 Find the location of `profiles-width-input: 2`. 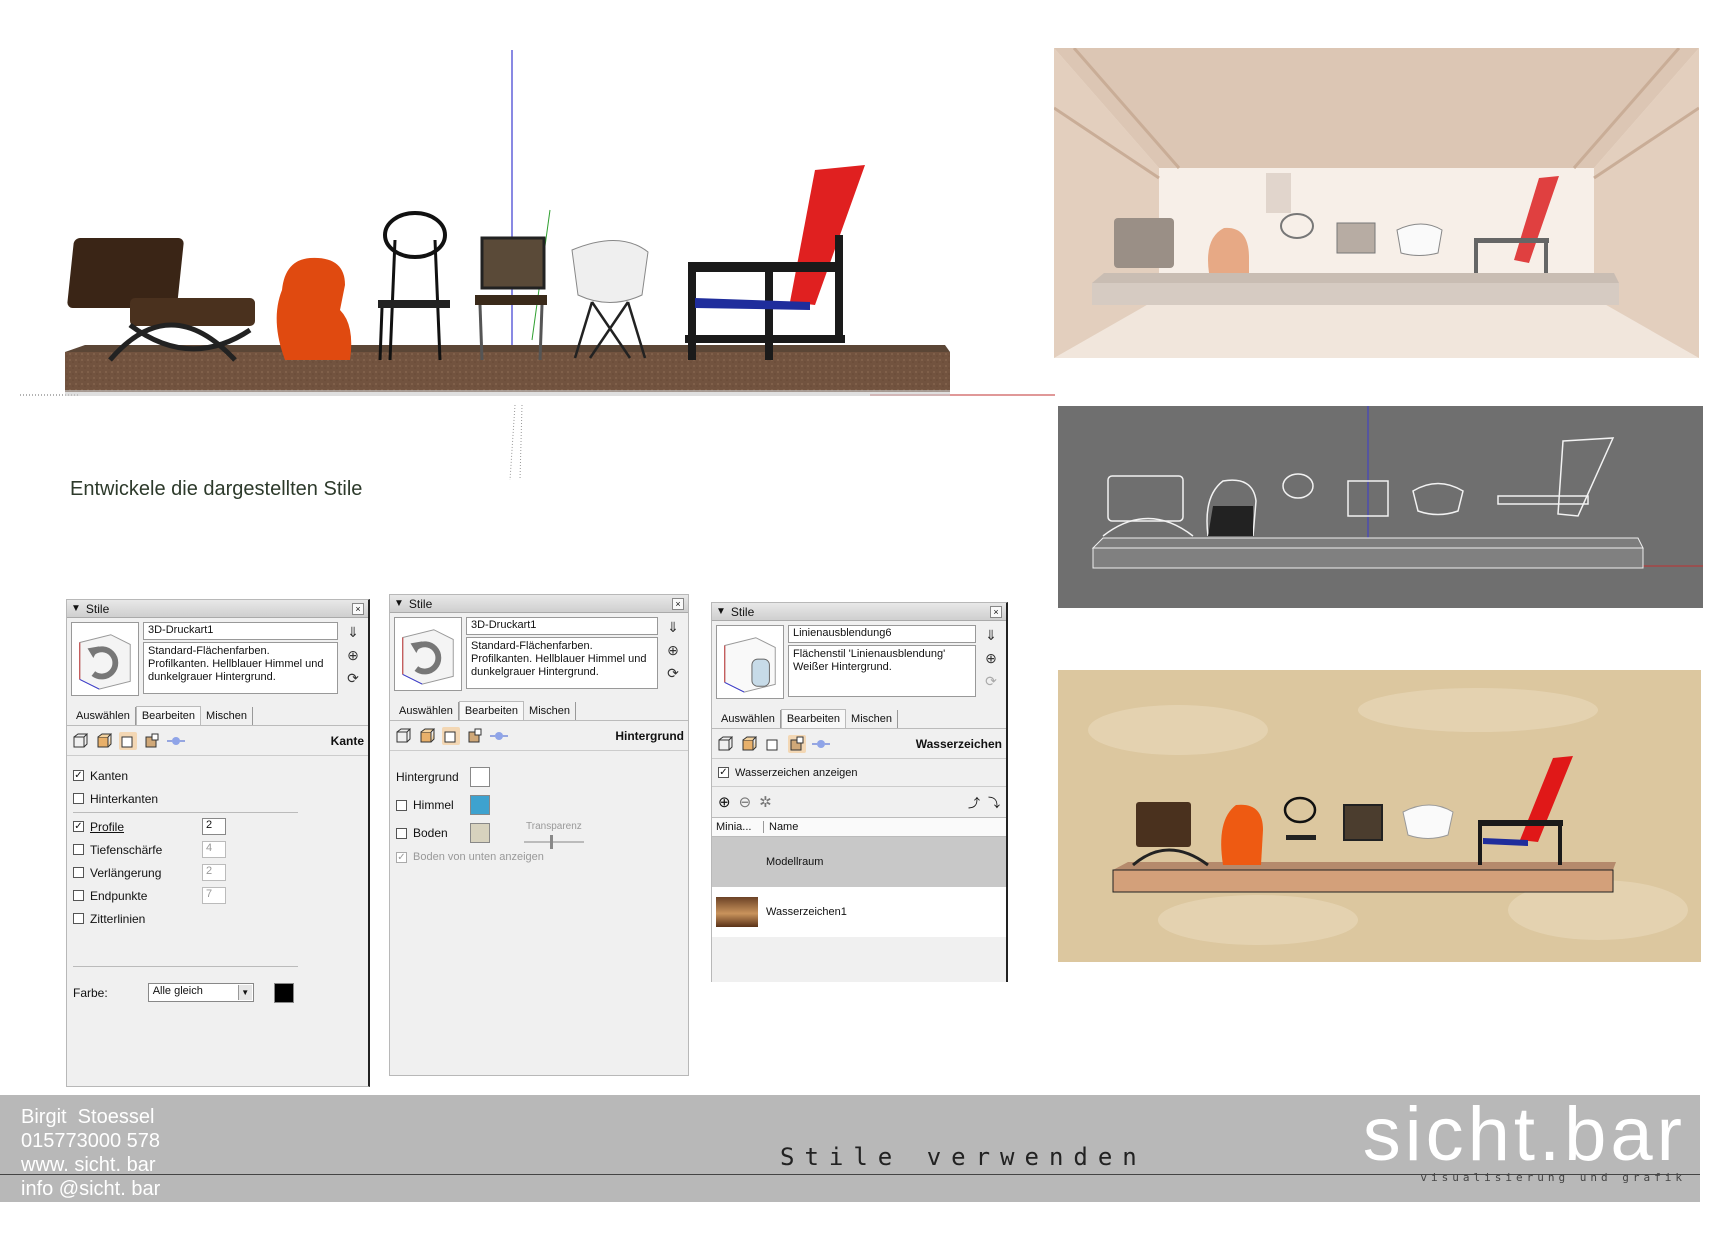

profiles-width-input: 2 is located at coordinates (214, 826).